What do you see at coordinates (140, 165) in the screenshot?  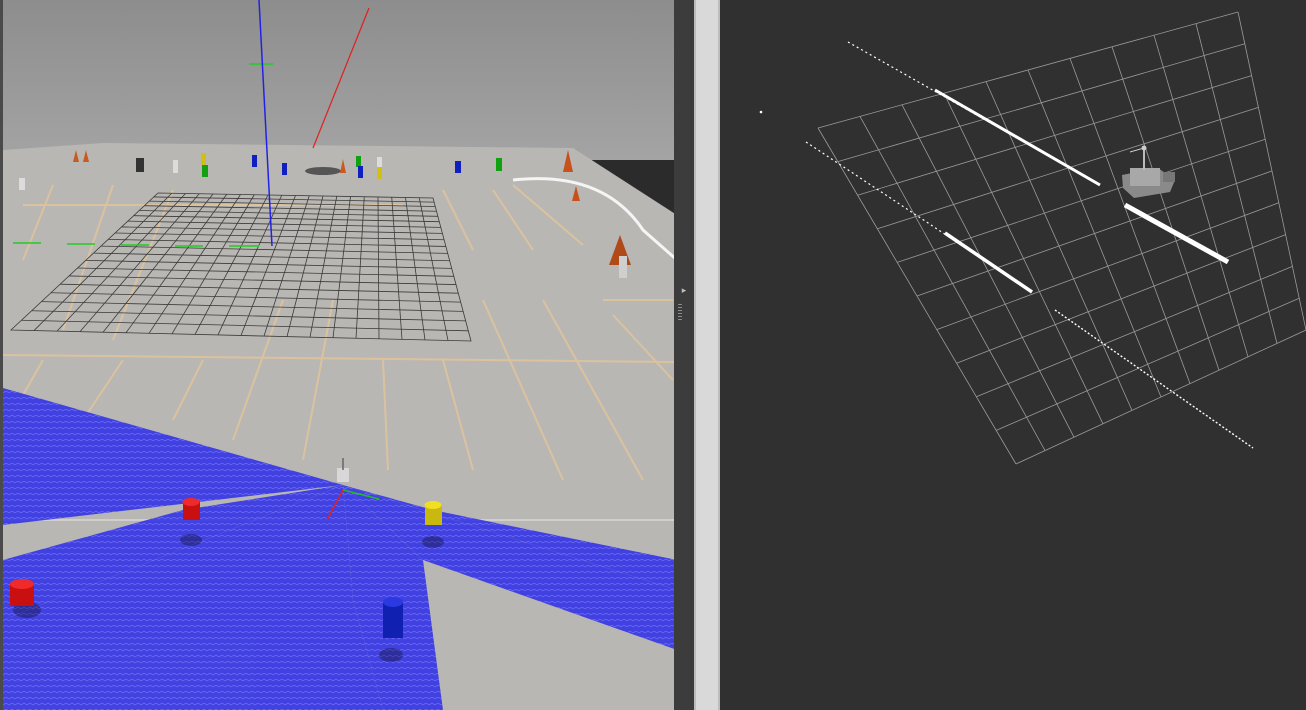 I see `bin` at bounding box center [140, 165].